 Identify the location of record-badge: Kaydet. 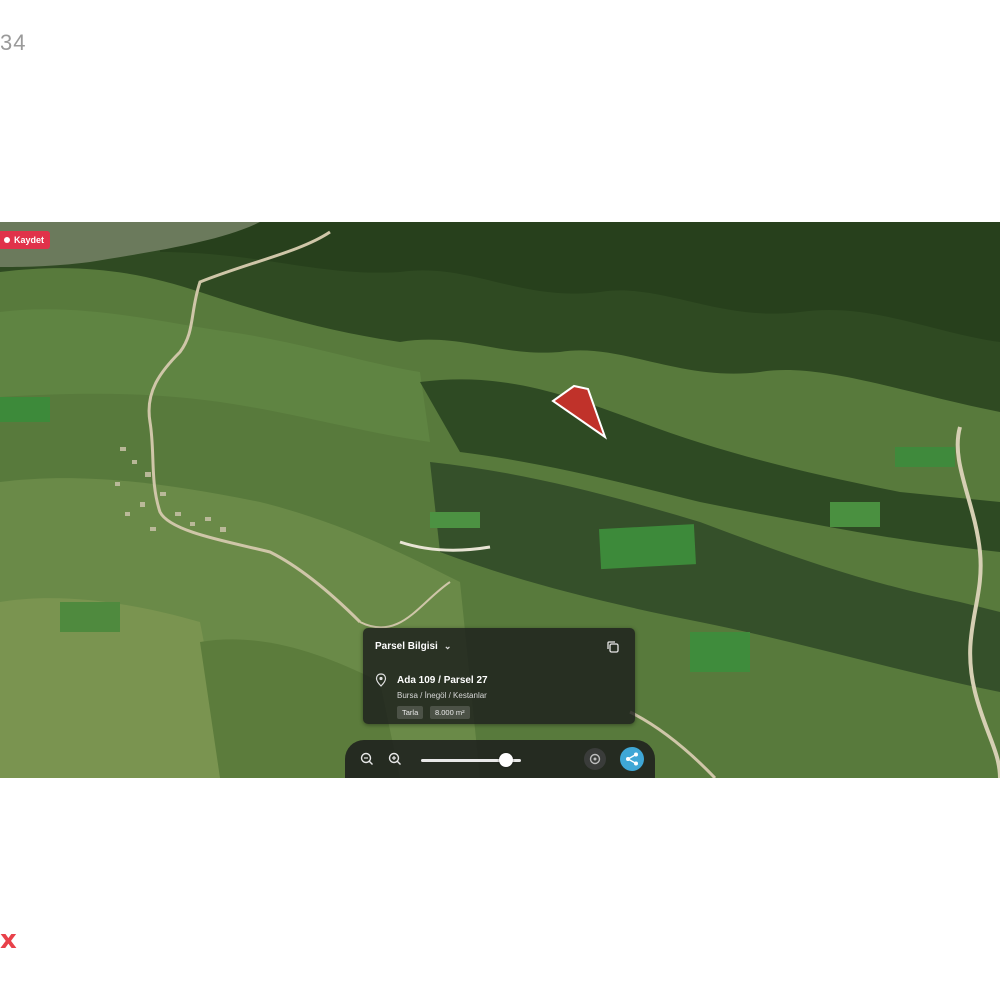
(25, 240).